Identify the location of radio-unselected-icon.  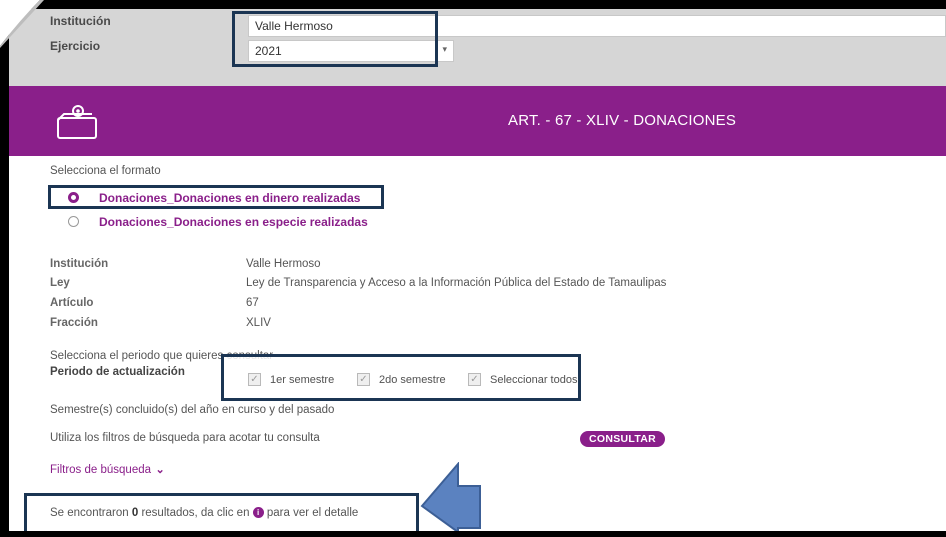
(73, 221).